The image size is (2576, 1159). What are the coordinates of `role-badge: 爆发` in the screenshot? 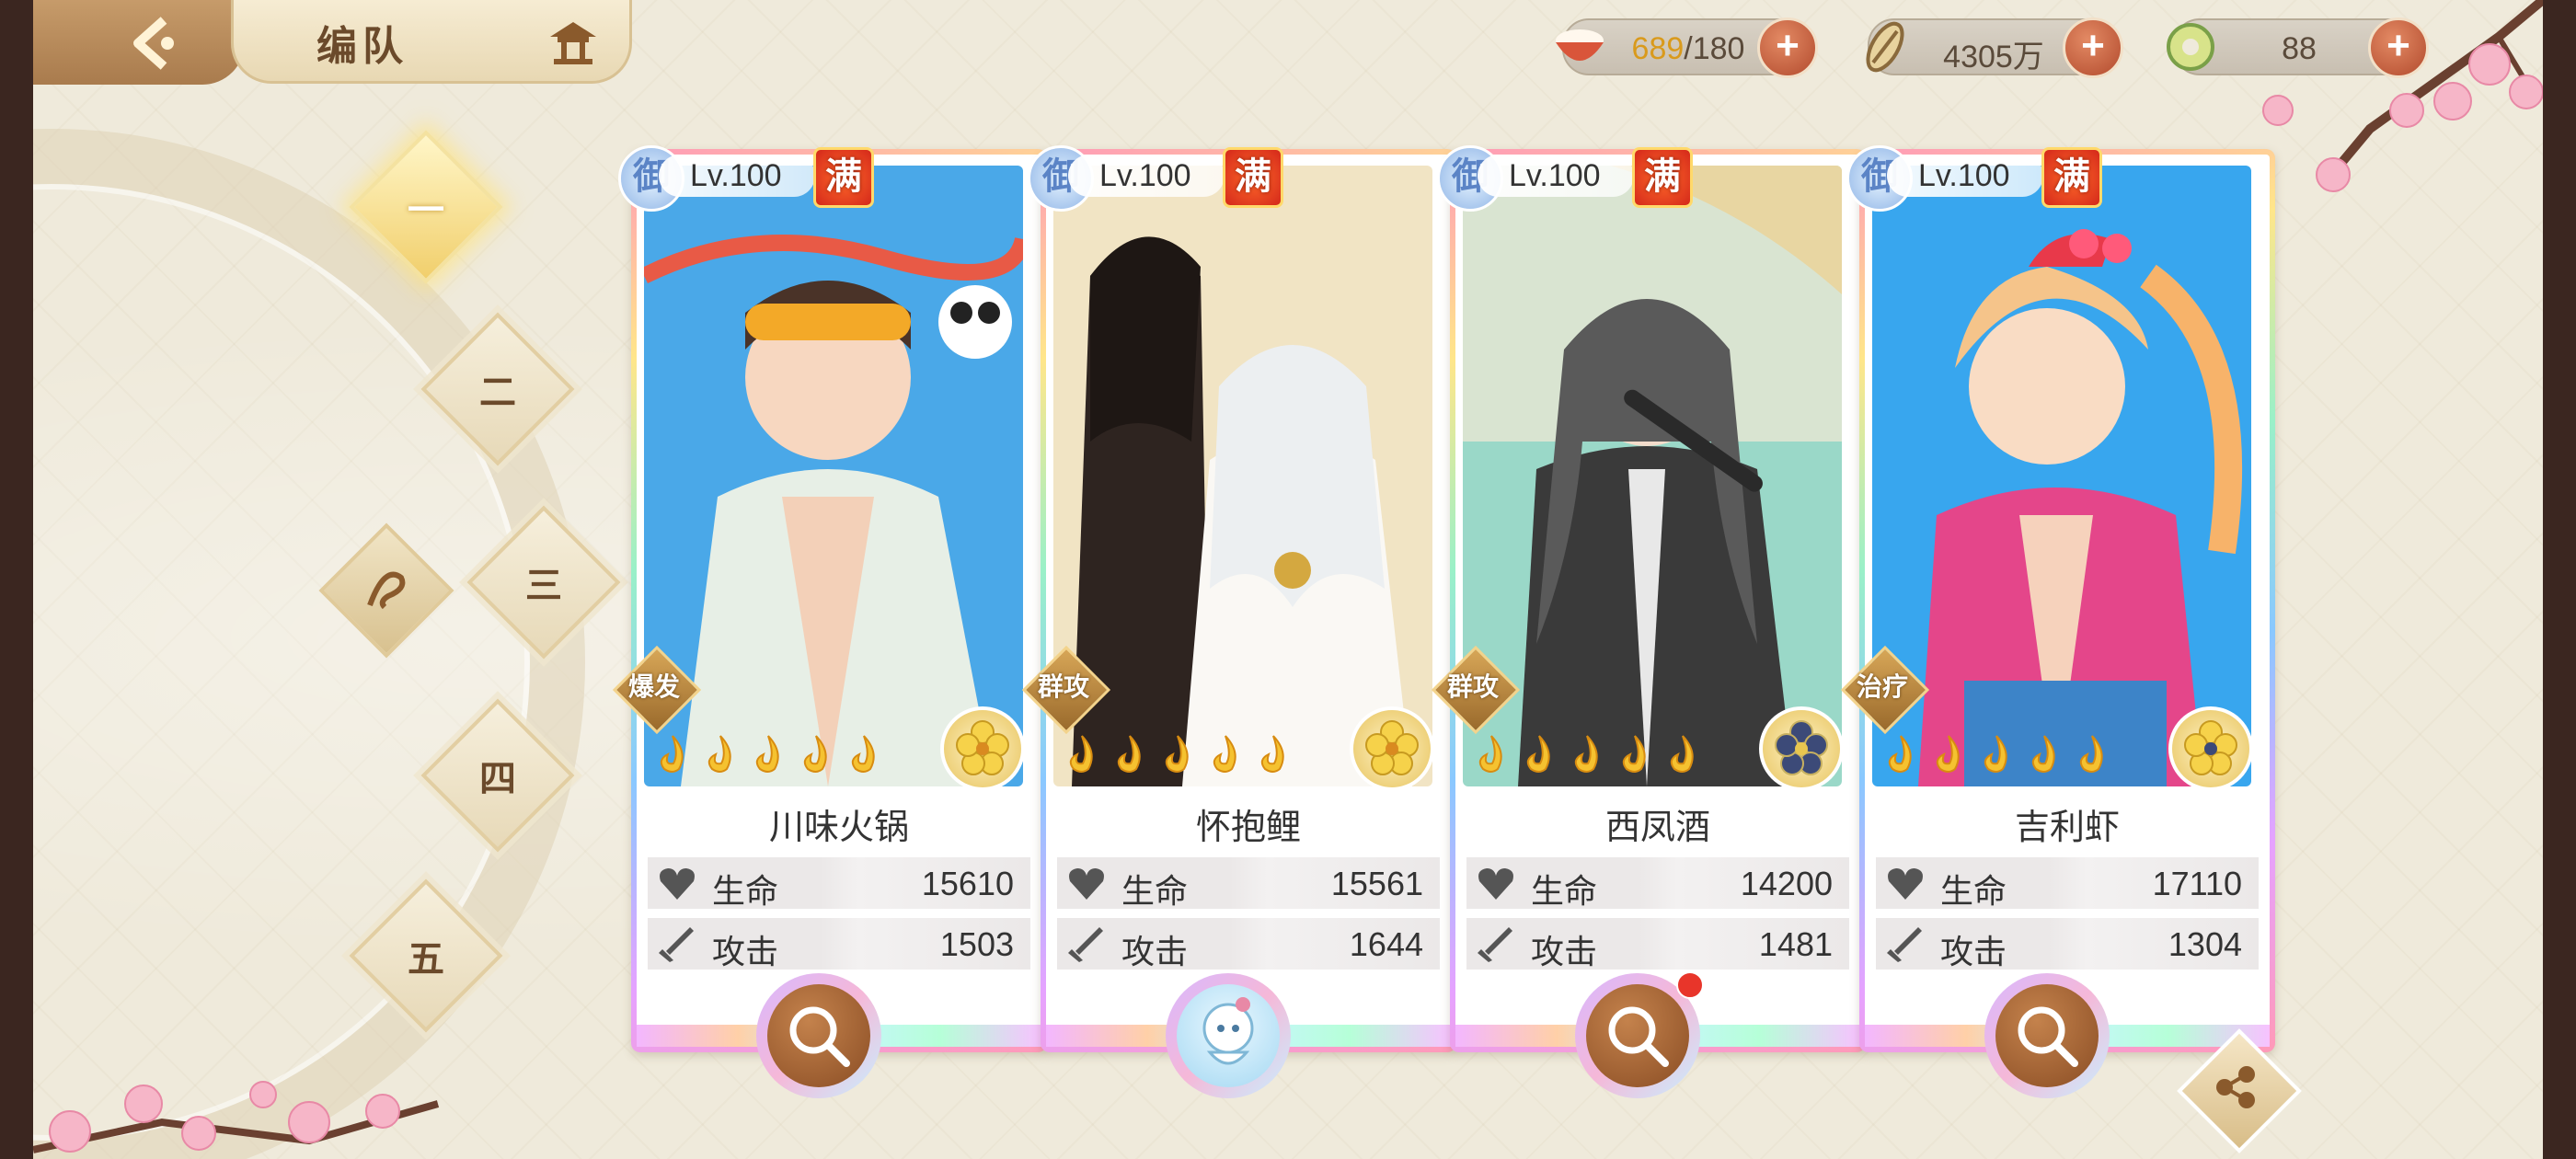 It's located at (657, 690).